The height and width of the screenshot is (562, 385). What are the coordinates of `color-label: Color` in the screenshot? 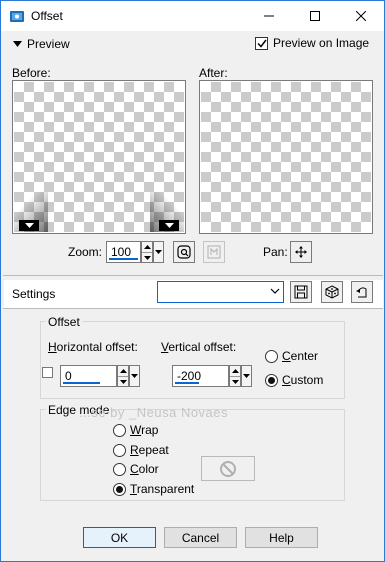 It's located at (144, 469).